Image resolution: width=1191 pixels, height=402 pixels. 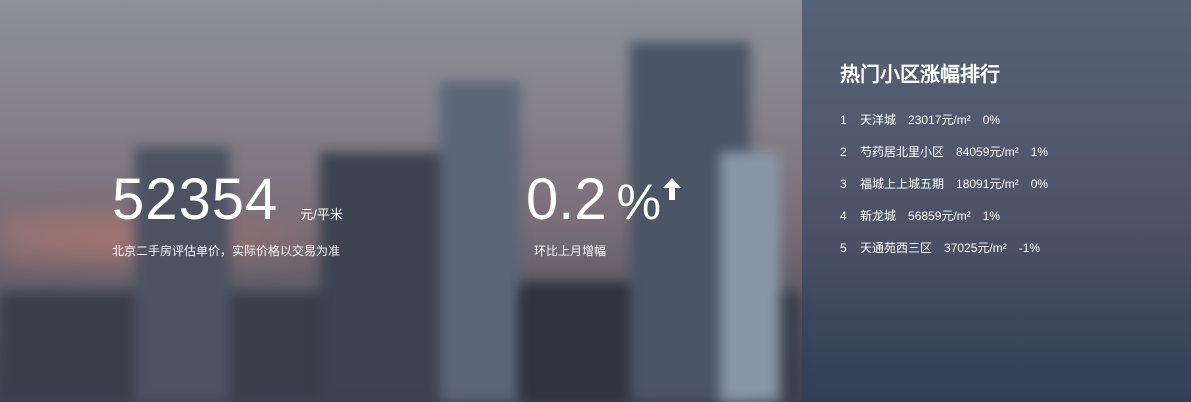 What do you see at coordinates (639, 202) in the screenshot?
I see `month-change-percent: %` at bounding box center [639, 202].